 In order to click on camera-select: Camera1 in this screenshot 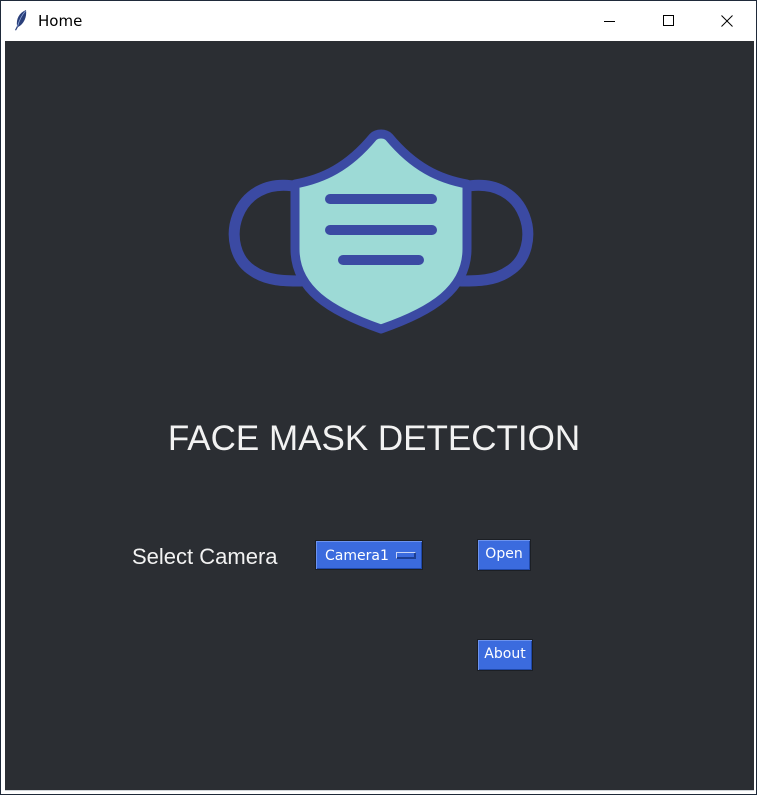, I will do `click(369, 555)`.